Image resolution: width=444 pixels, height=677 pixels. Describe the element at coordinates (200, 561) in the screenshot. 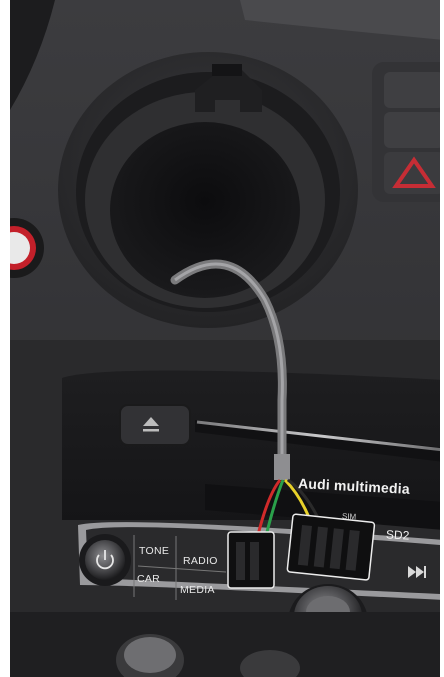

I see `radio-button: RADIO` at that location.